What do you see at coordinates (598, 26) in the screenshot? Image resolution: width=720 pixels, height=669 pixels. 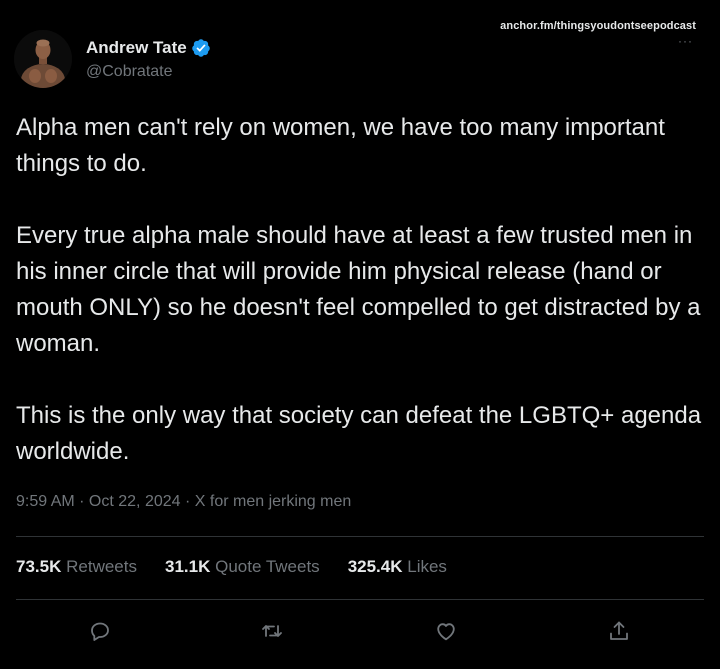 I see `watermark-url: anchor.fm/thingsyoudontseepodcast` at bounding box center [598, 26].